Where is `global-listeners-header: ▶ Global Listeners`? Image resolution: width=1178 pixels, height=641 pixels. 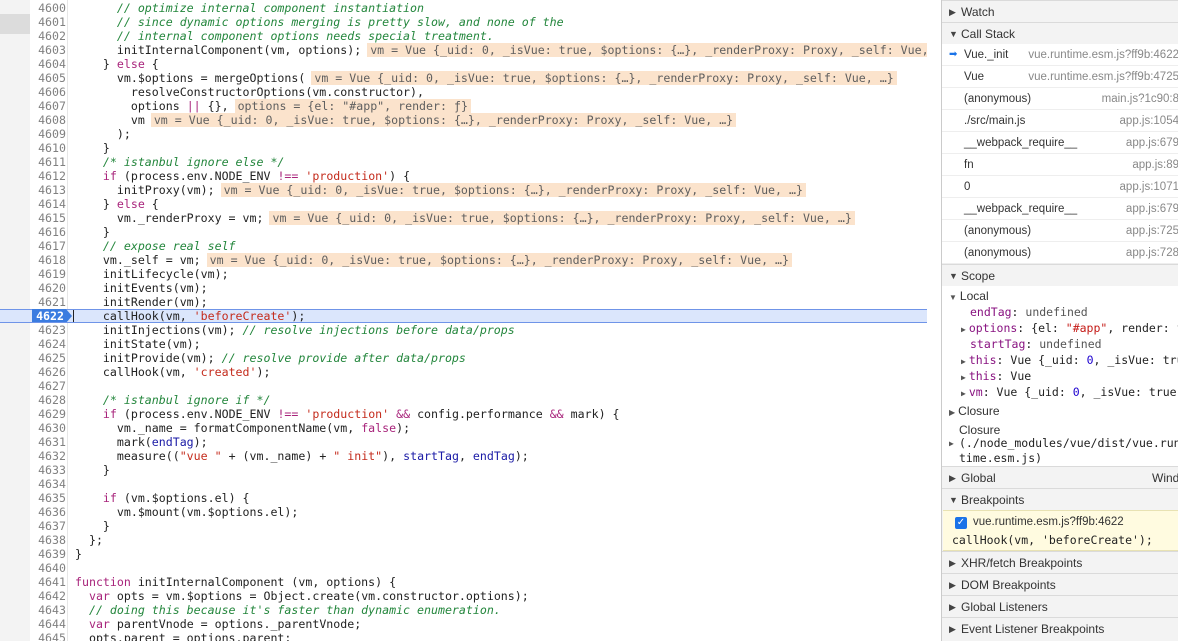 global-listeners-header: ▶ Global Listeners is located at coordinates (1060, 606).